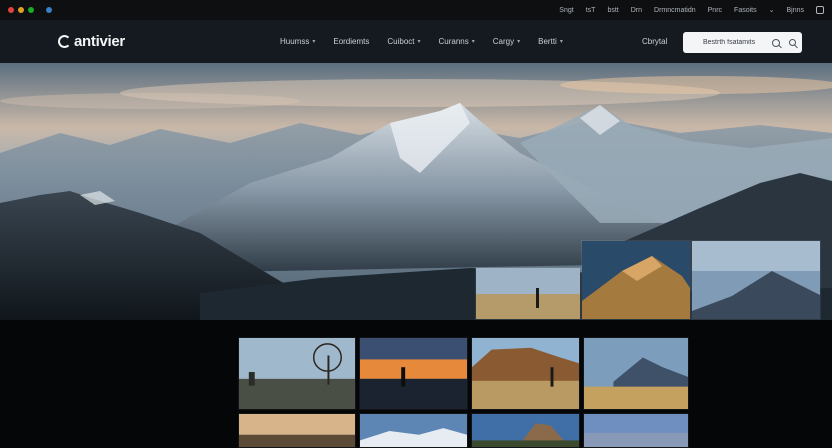 This screenshot has width=832, height=448. I want to click on search-input: Bestrth fsatamits, so click(734, 42).